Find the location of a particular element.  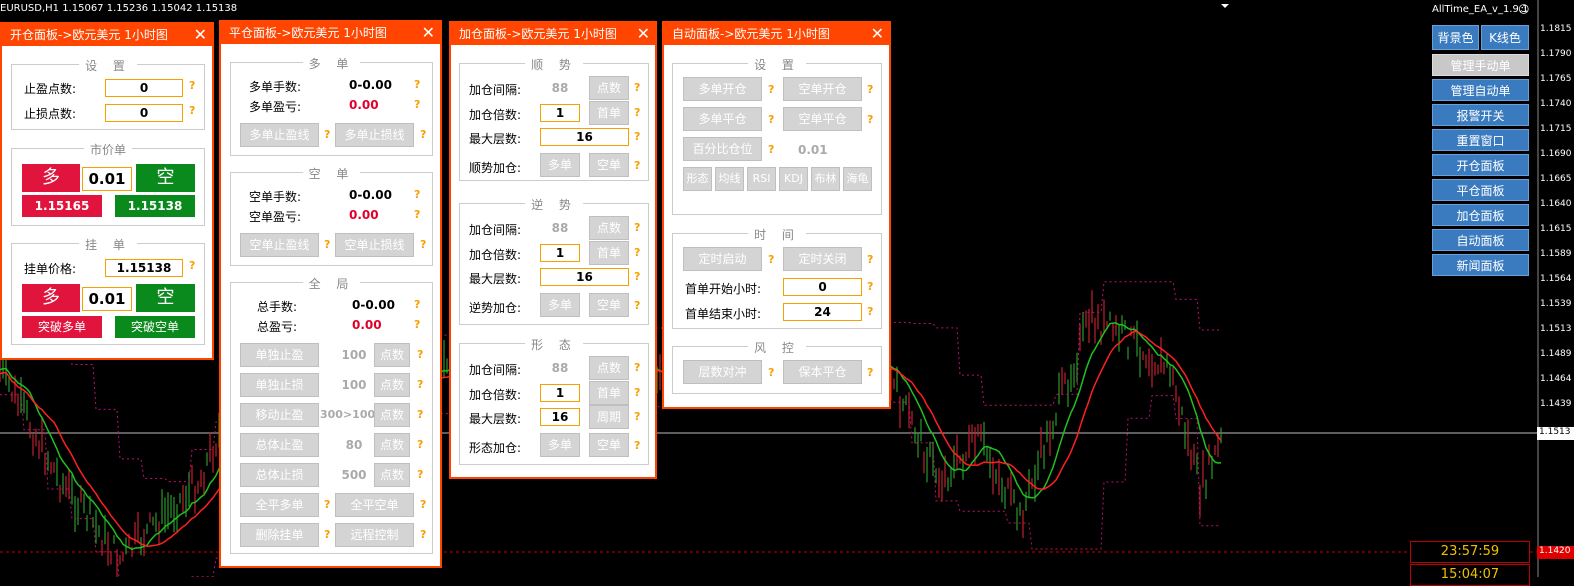

single-sl-button: 单独止损 is located at coordinates (279, 385).